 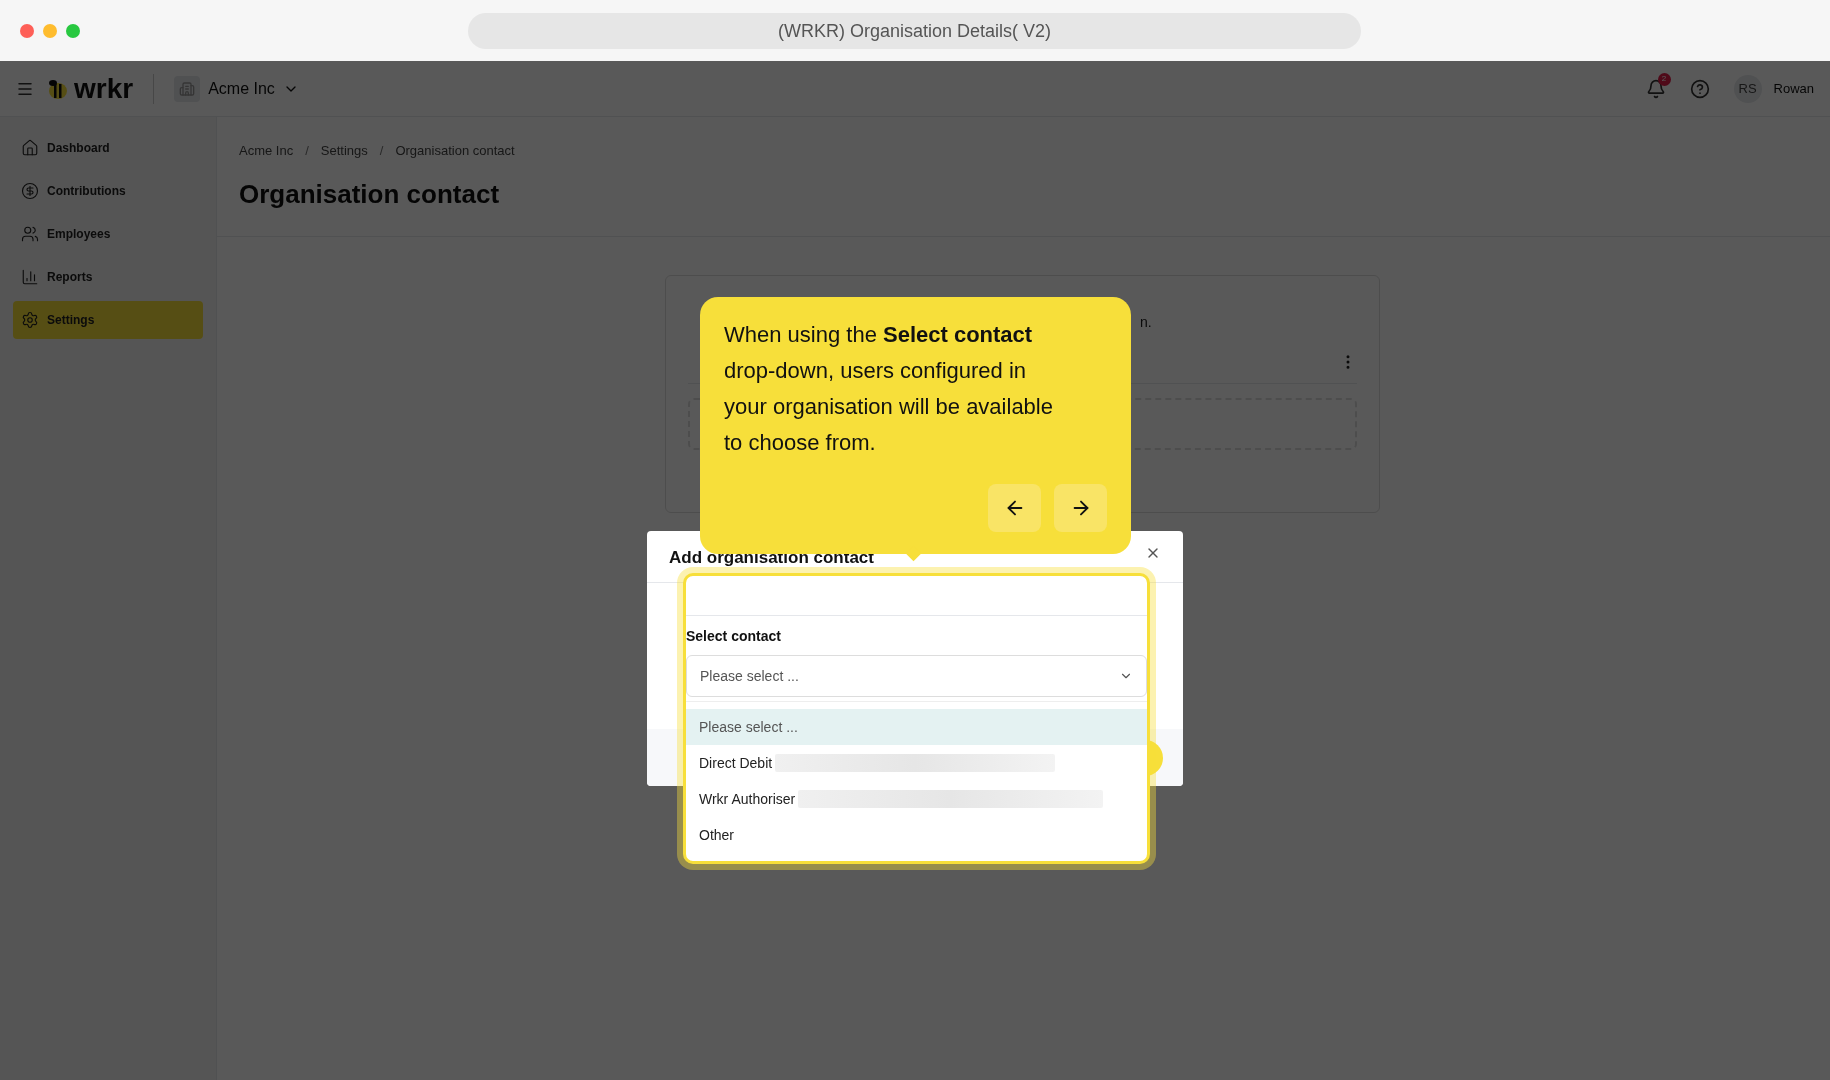 I want to click on sidebar-item: Reports, so click(x=108, y=277).